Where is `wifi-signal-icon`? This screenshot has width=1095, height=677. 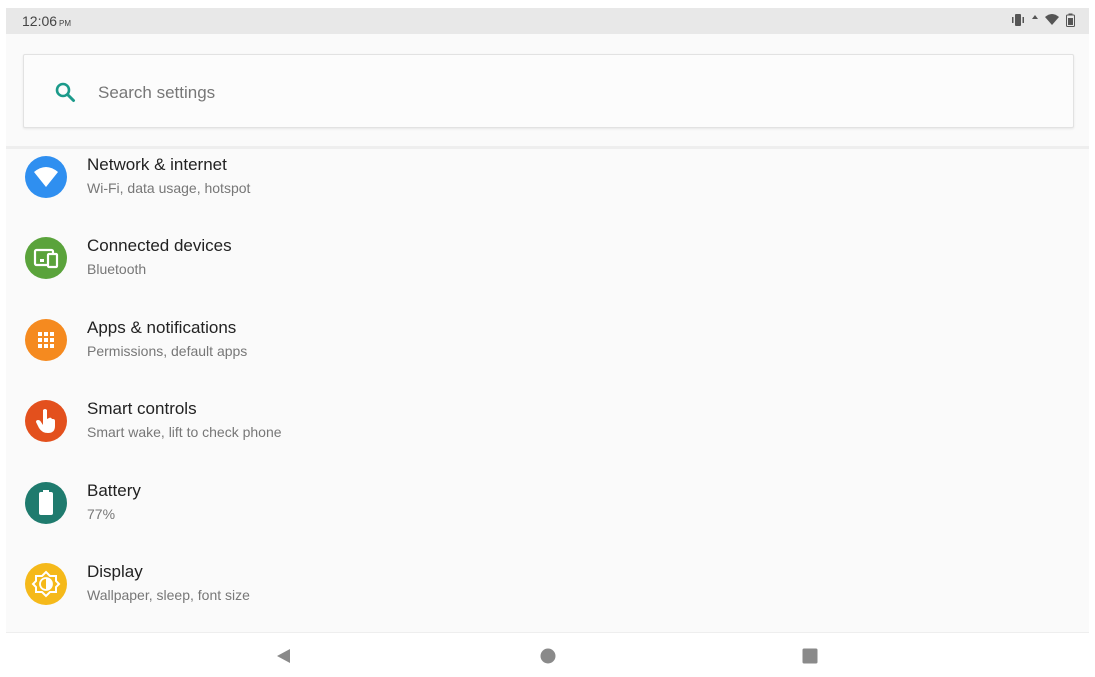 wifi-signal-icon is located at coordinates (1052, 22).